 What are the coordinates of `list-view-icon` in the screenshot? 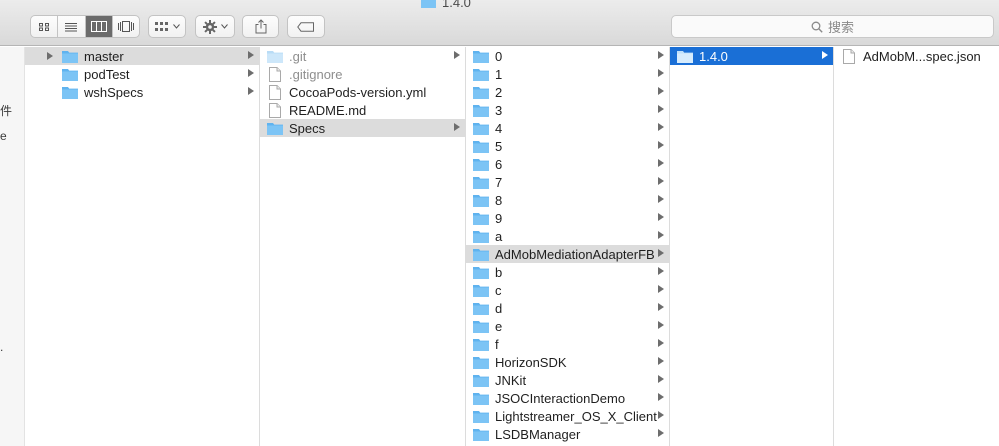 It's located at (71, 26).